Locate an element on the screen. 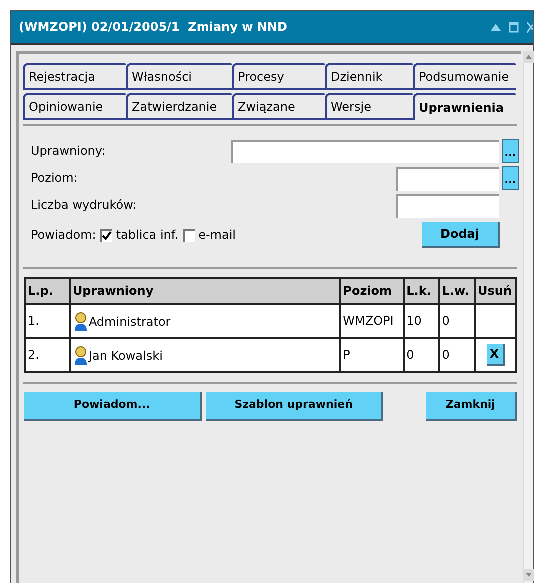 This screenshot has width=534, height=583. table-cell: P is located at coordinates (372, 355).